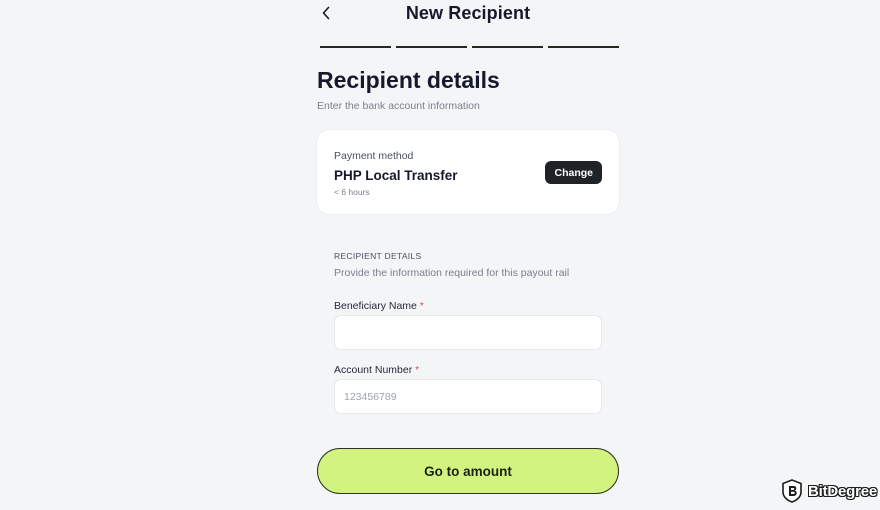  Describe the element at coordinates (468, 13) in the screenshot. I see `page-title: New Recipient` at that location.